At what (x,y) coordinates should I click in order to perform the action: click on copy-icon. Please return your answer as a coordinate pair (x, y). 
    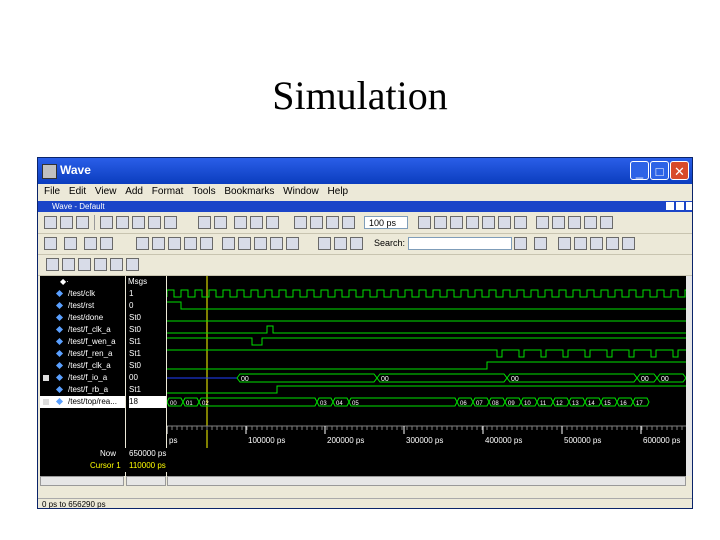
    Looking at the image, I should click on (122, 222).